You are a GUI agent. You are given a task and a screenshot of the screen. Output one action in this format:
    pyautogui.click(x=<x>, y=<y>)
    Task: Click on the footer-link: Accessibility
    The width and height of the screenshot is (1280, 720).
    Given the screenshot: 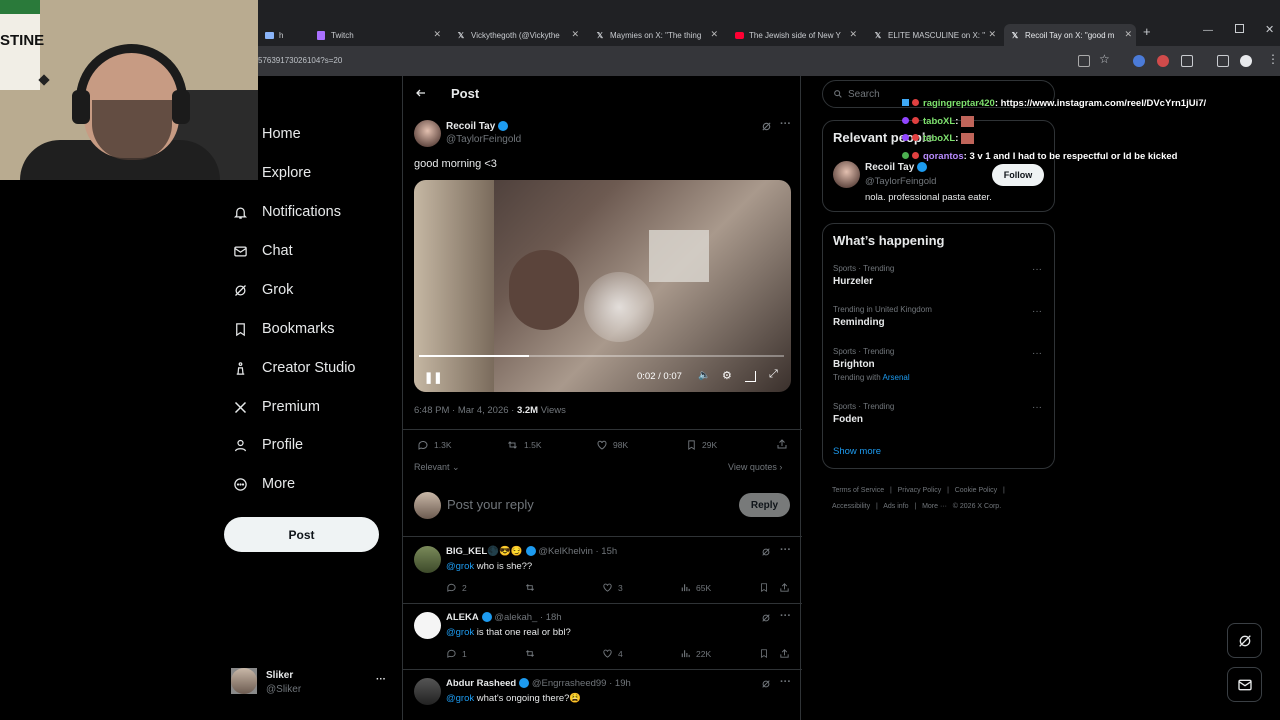 What is the action you would take?
    pyautogui.click(x=851, y=506)
    